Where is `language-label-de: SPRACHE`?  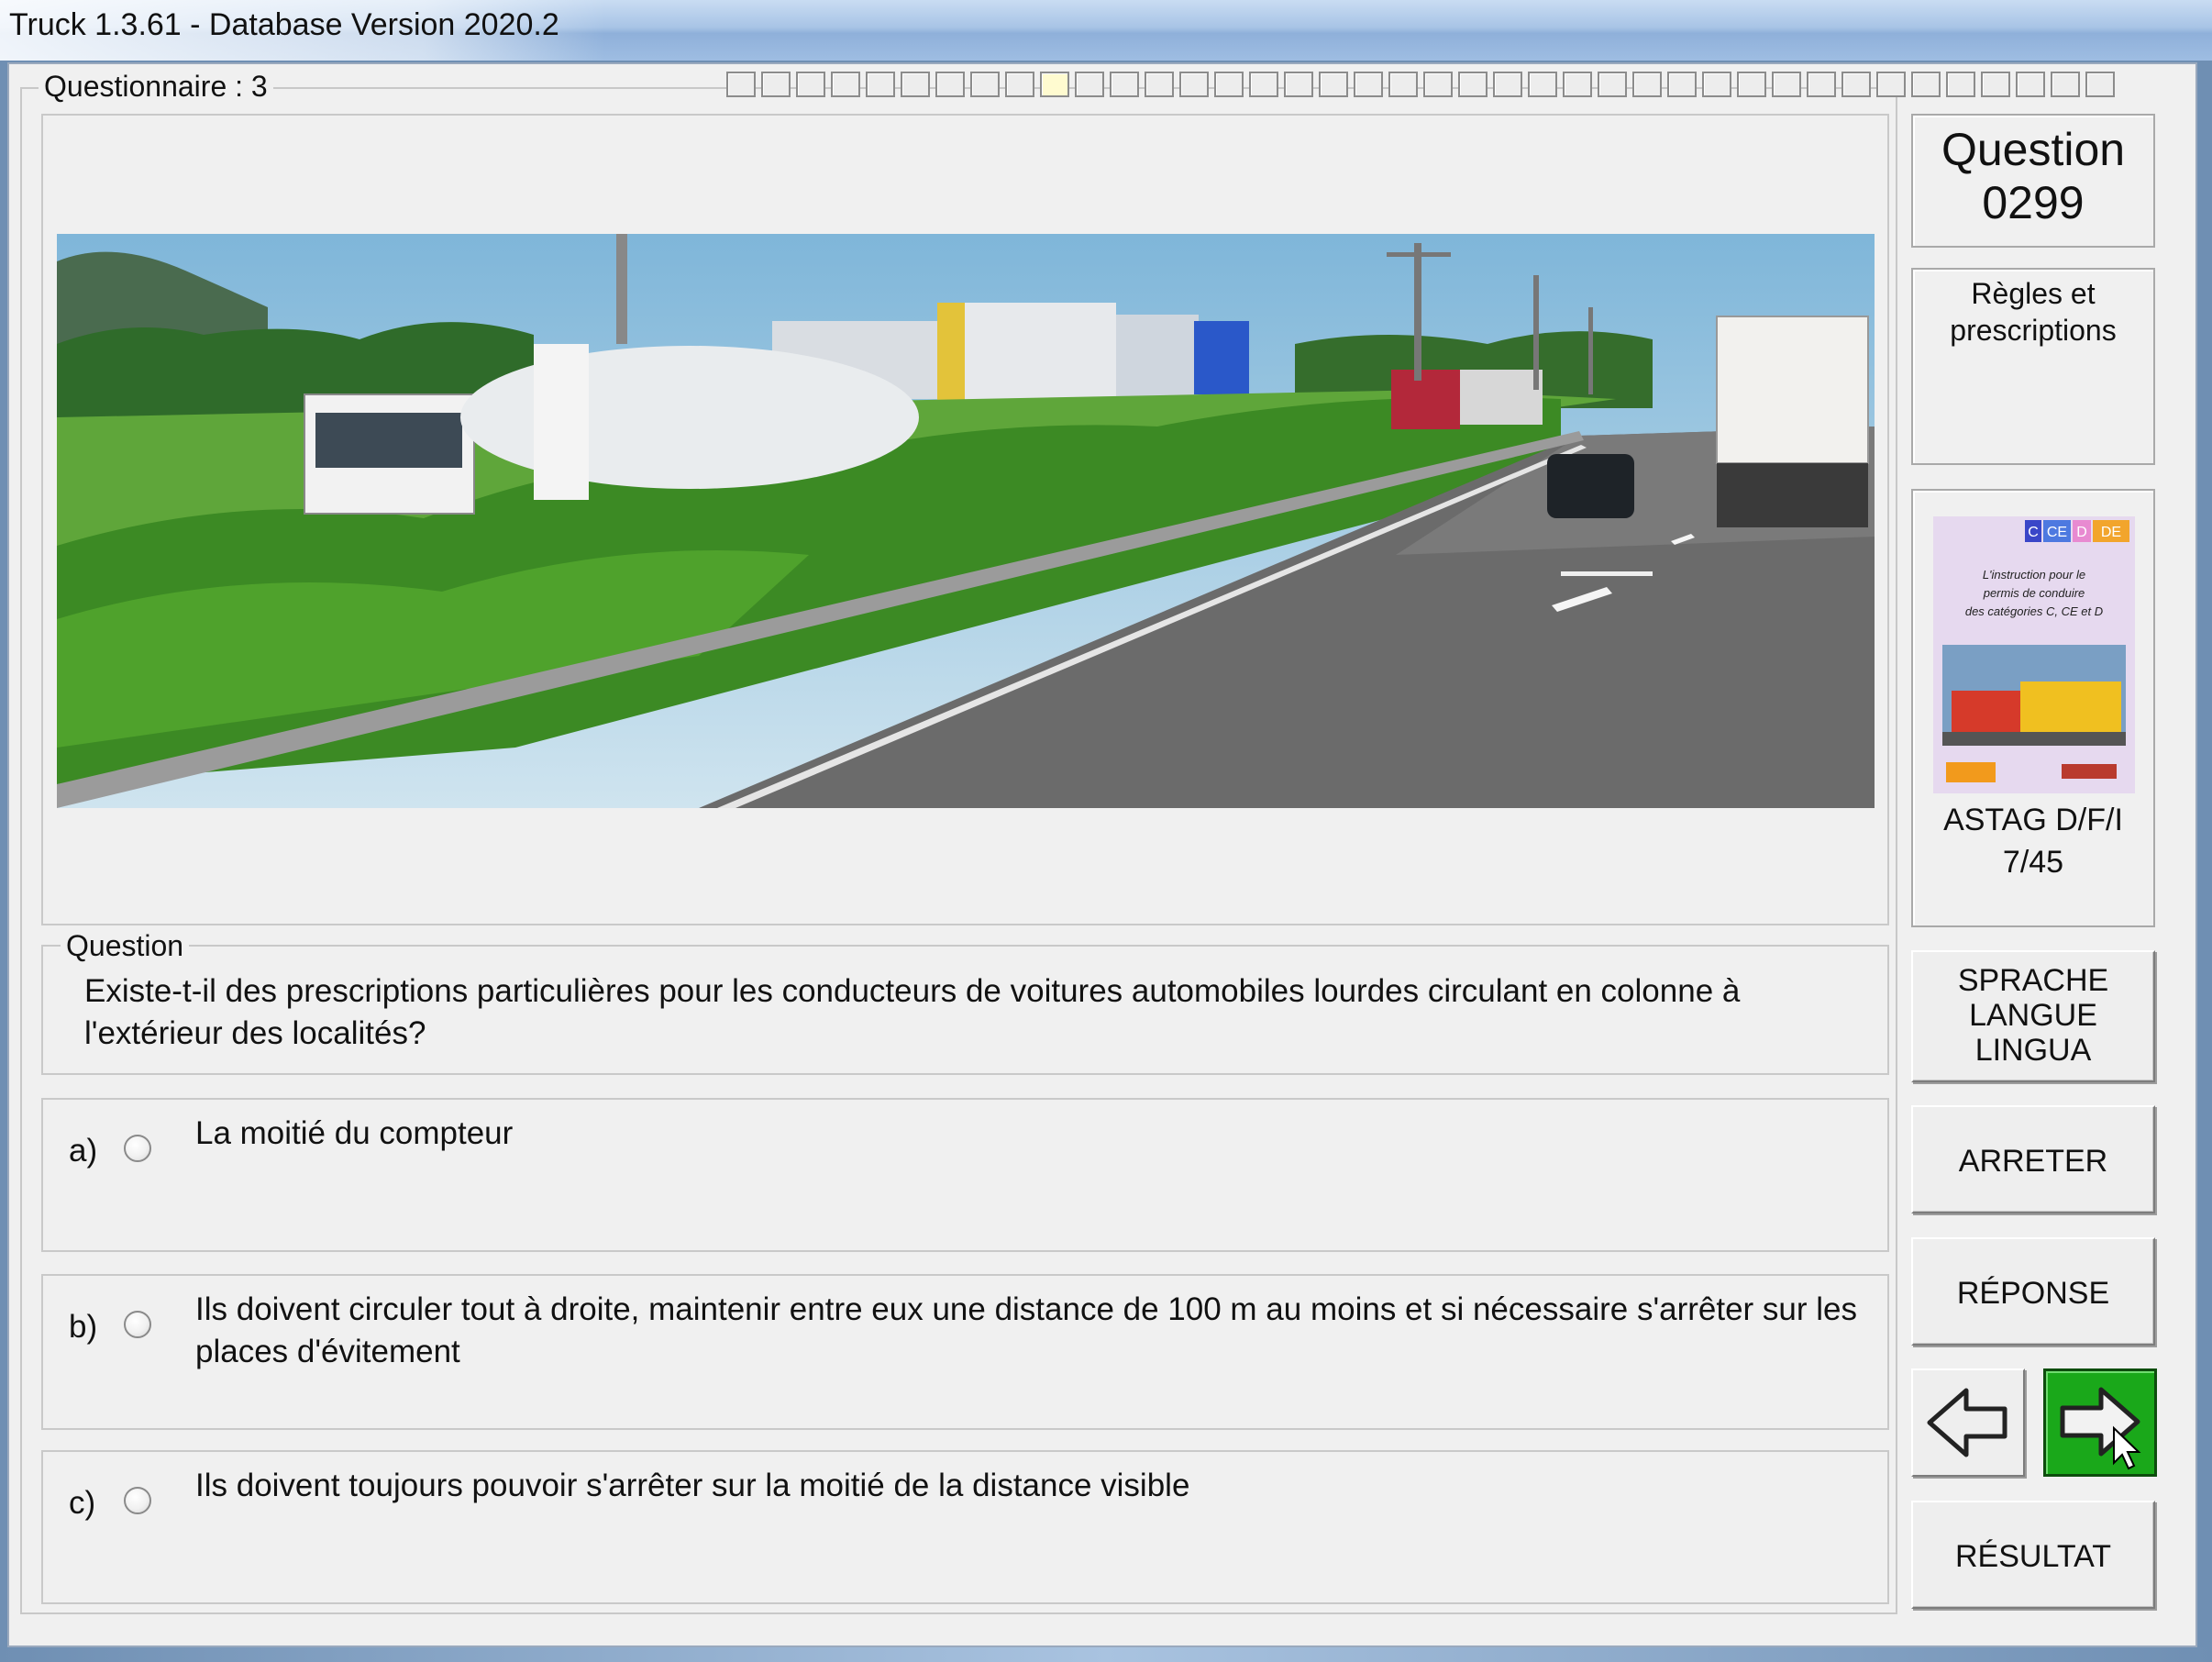
language-label-de: SPRACHE is located at coordinates (2033, 980).